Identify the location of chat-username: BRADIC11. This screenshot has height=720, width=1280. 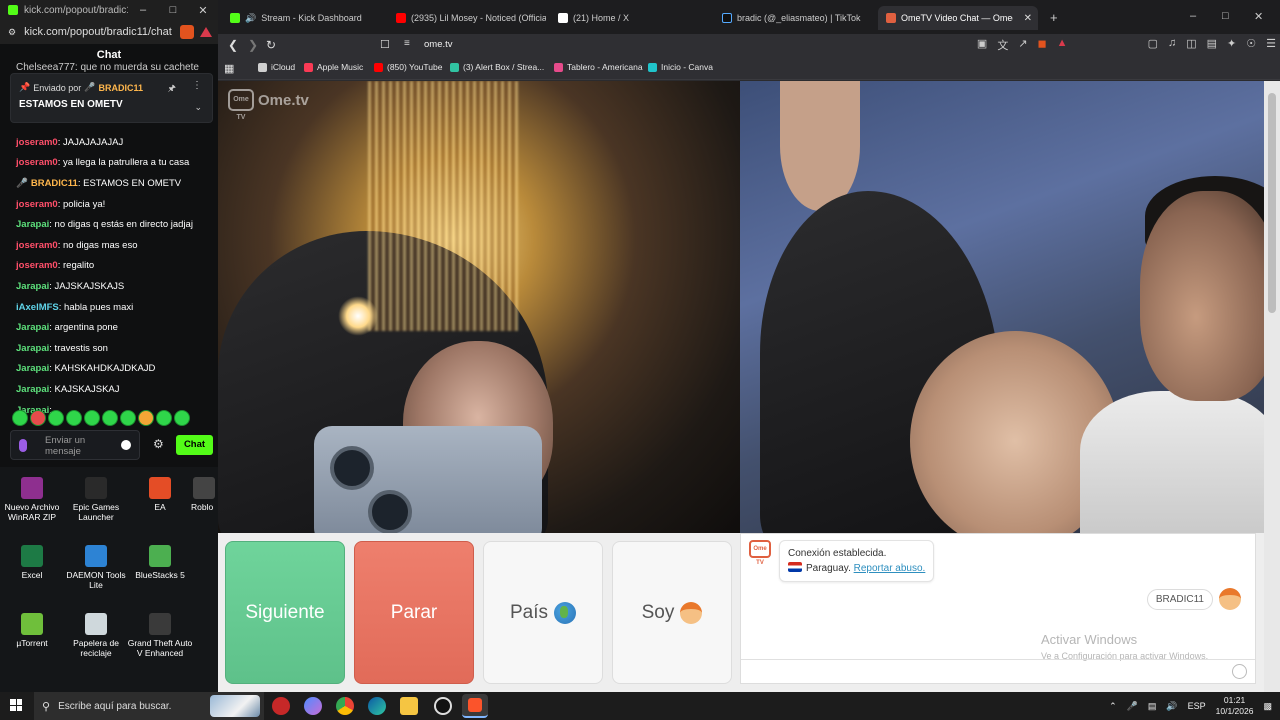
(54, 183).